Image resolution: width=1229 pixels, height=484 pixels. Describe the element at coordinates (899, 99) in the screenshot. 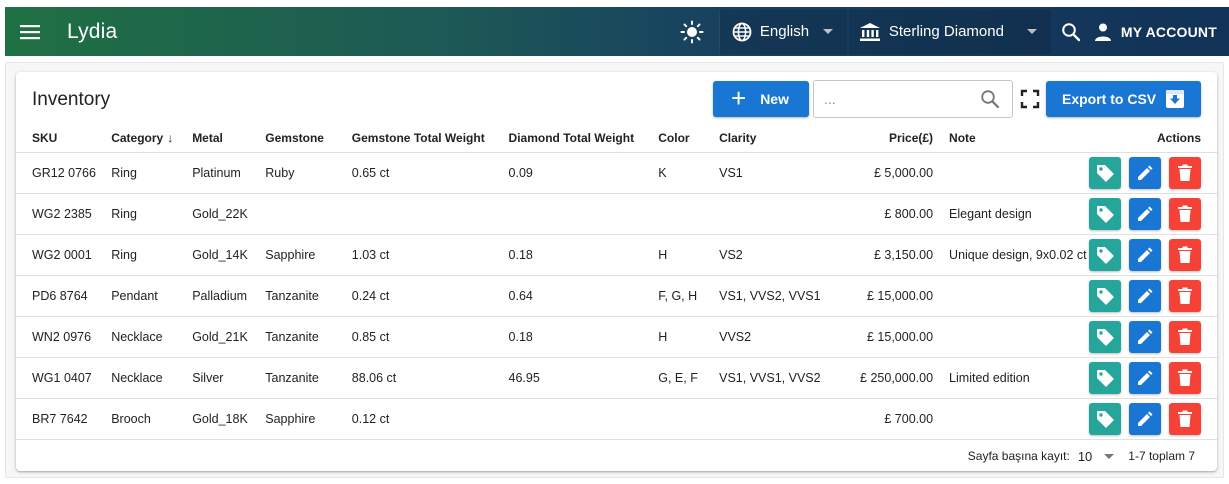

I see `search-input` at that location.